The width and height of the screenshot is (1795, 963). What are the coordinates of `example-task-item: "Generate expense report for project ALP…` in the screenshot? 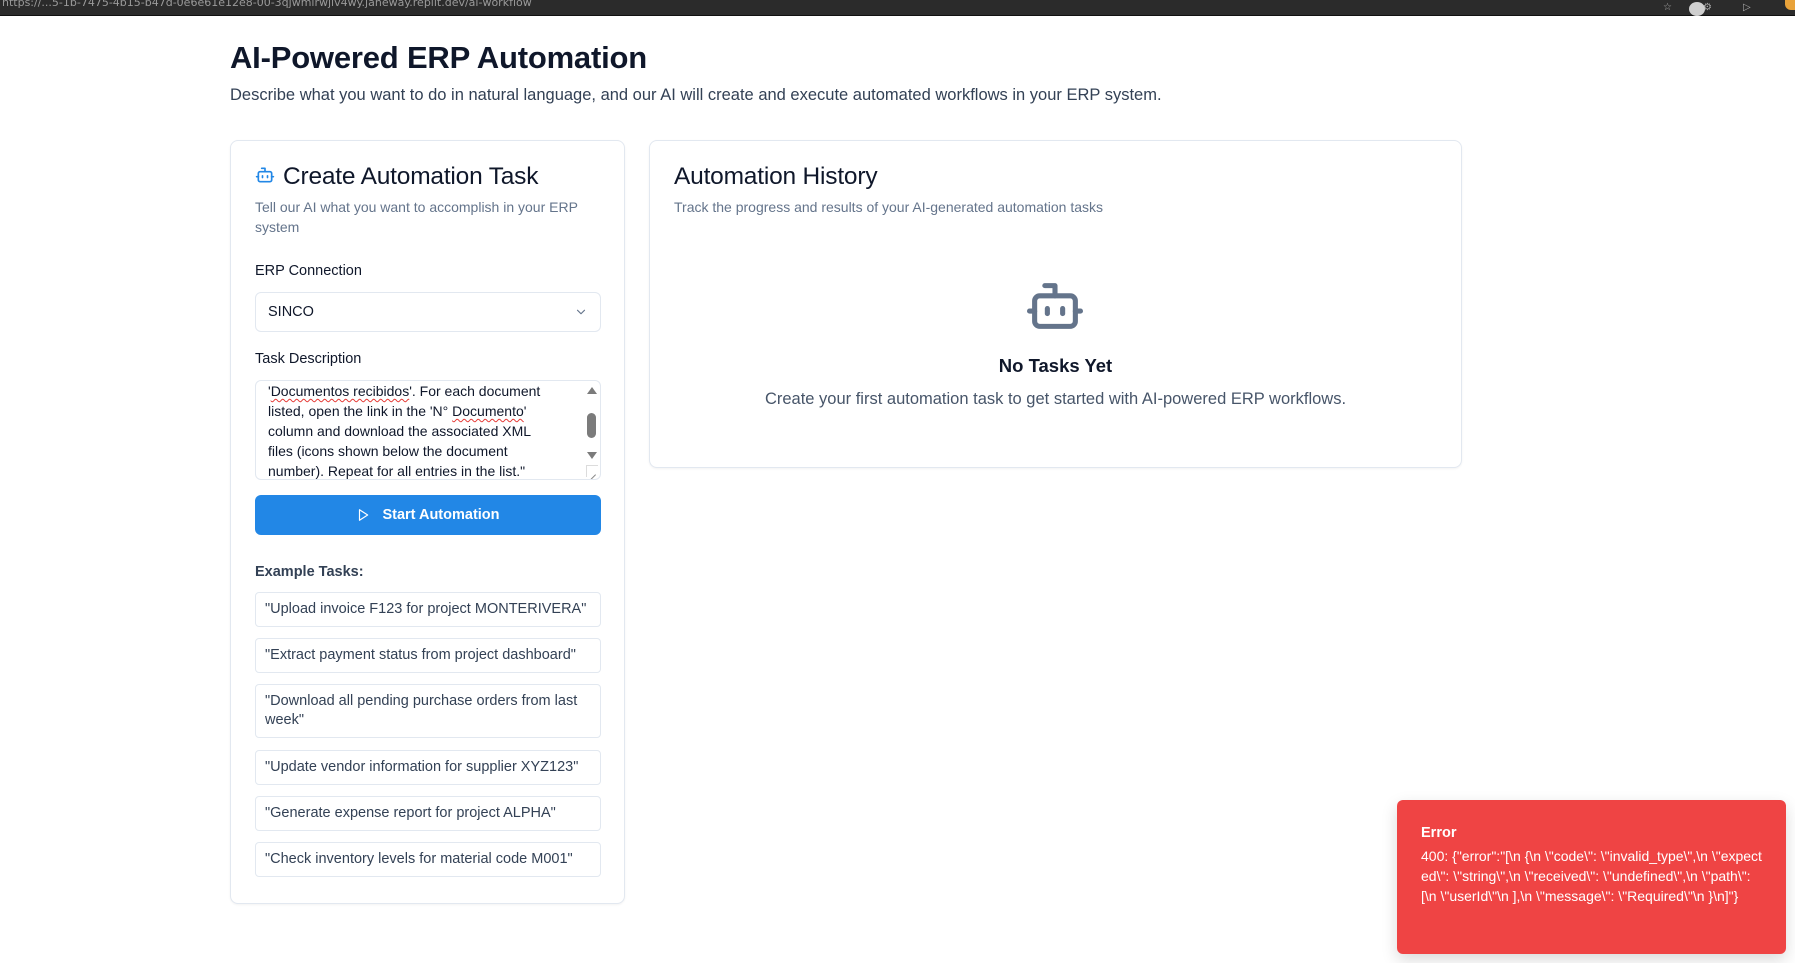 It's located at (428, 813).